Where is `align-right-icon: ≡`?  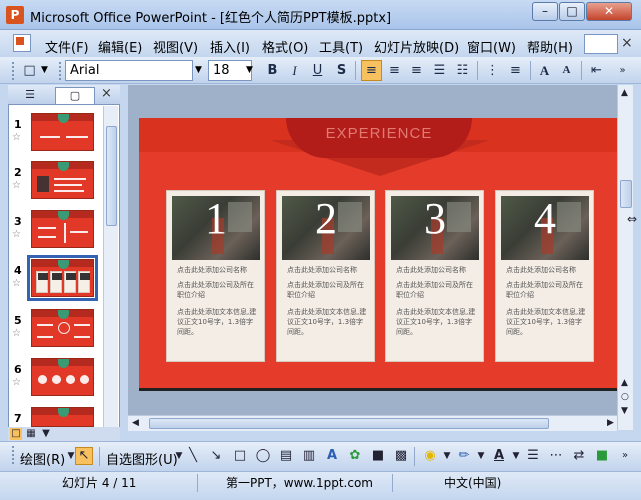 align-right-icon: ≡ is located at coordinates (416, 70).